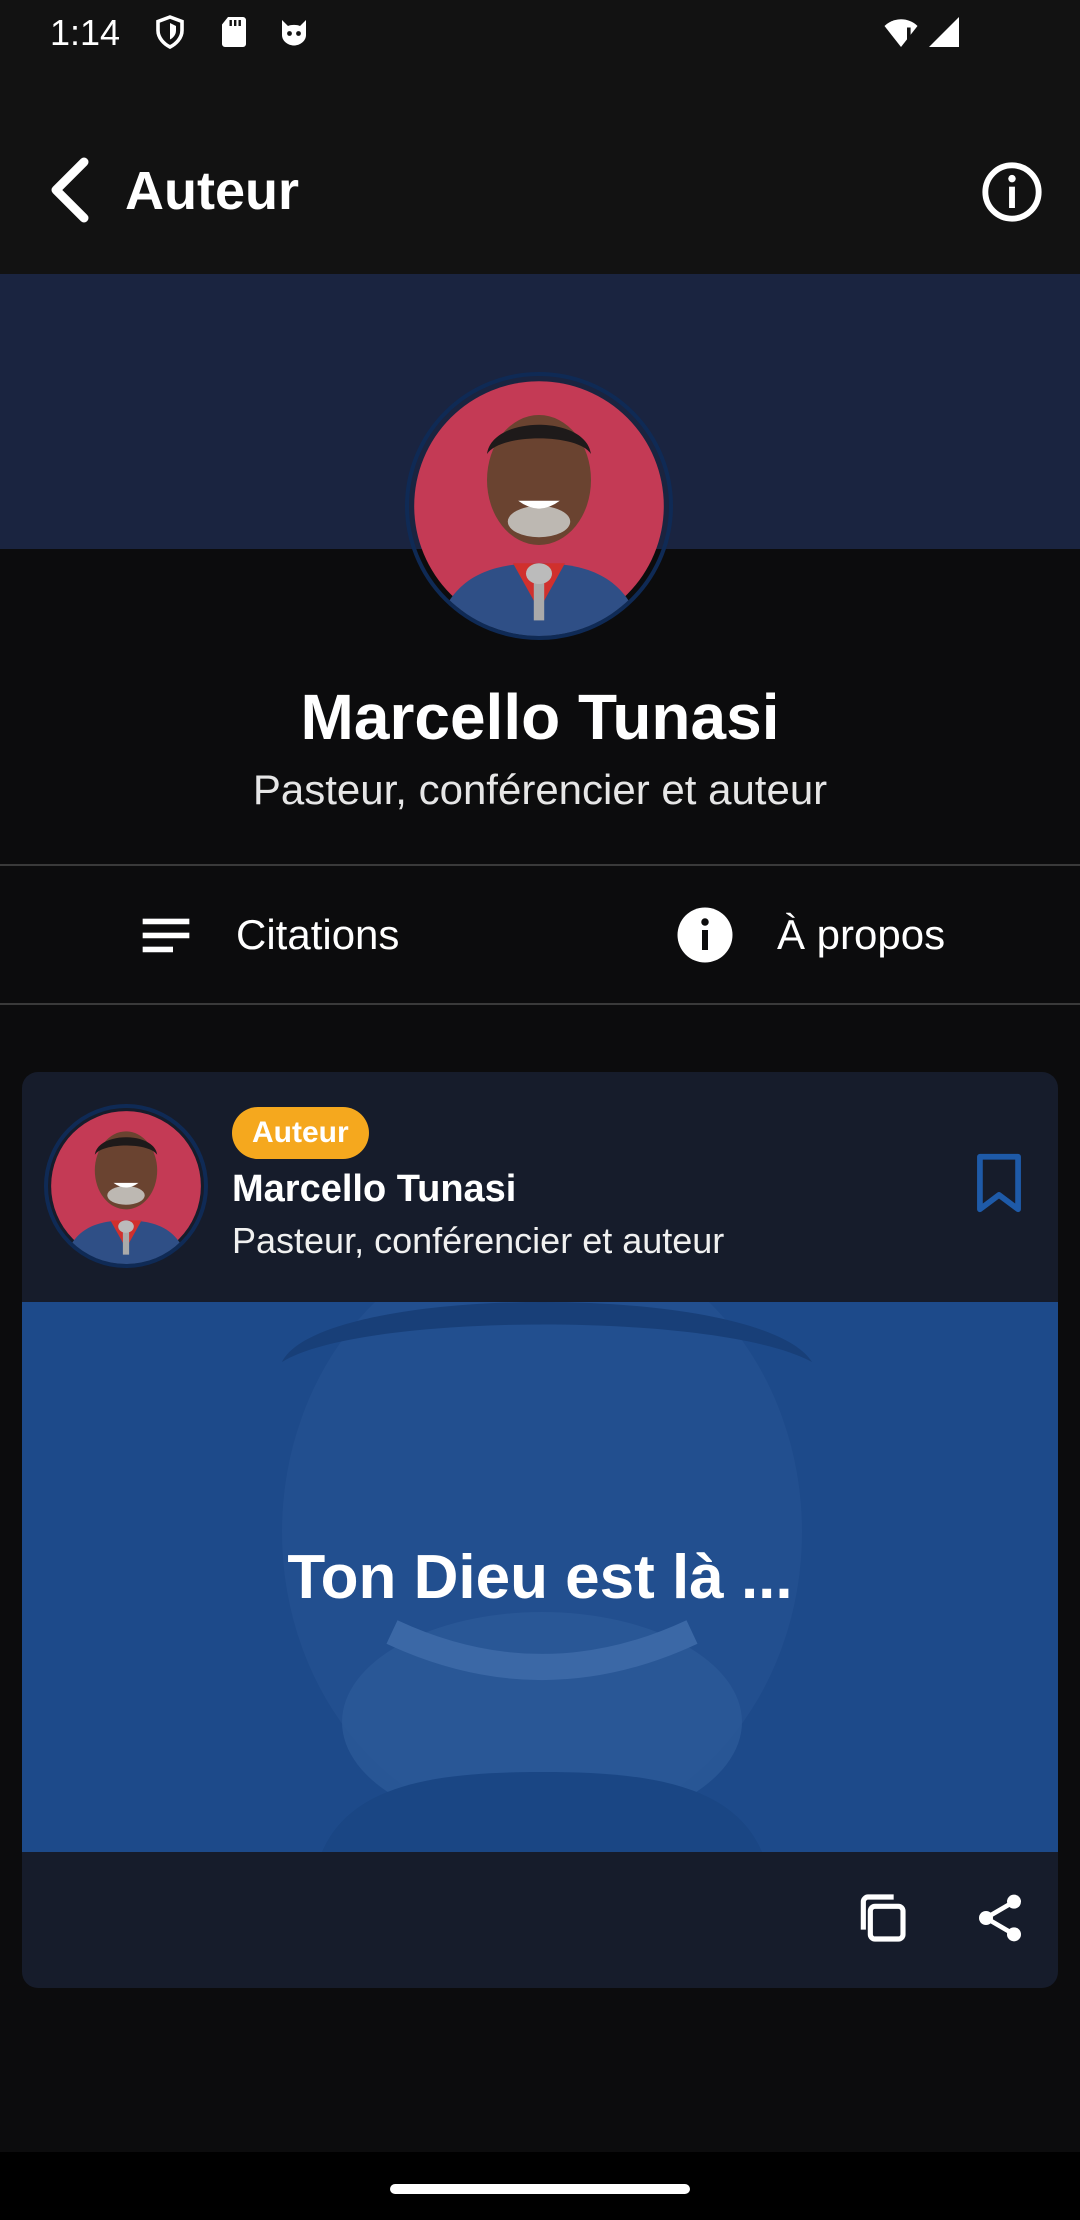 The width and height of the screenshot is (1080, 2220). Describe the element at coordinates (478, 1240) in the screenshot. I see `card-author-role: Pasteur, conférencier et auteur` at that location.